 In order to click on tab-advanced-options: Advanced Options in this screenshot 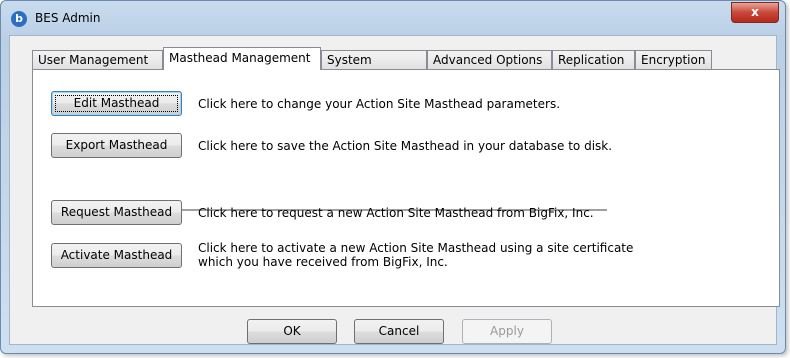, I will do `click(489, 59)`.